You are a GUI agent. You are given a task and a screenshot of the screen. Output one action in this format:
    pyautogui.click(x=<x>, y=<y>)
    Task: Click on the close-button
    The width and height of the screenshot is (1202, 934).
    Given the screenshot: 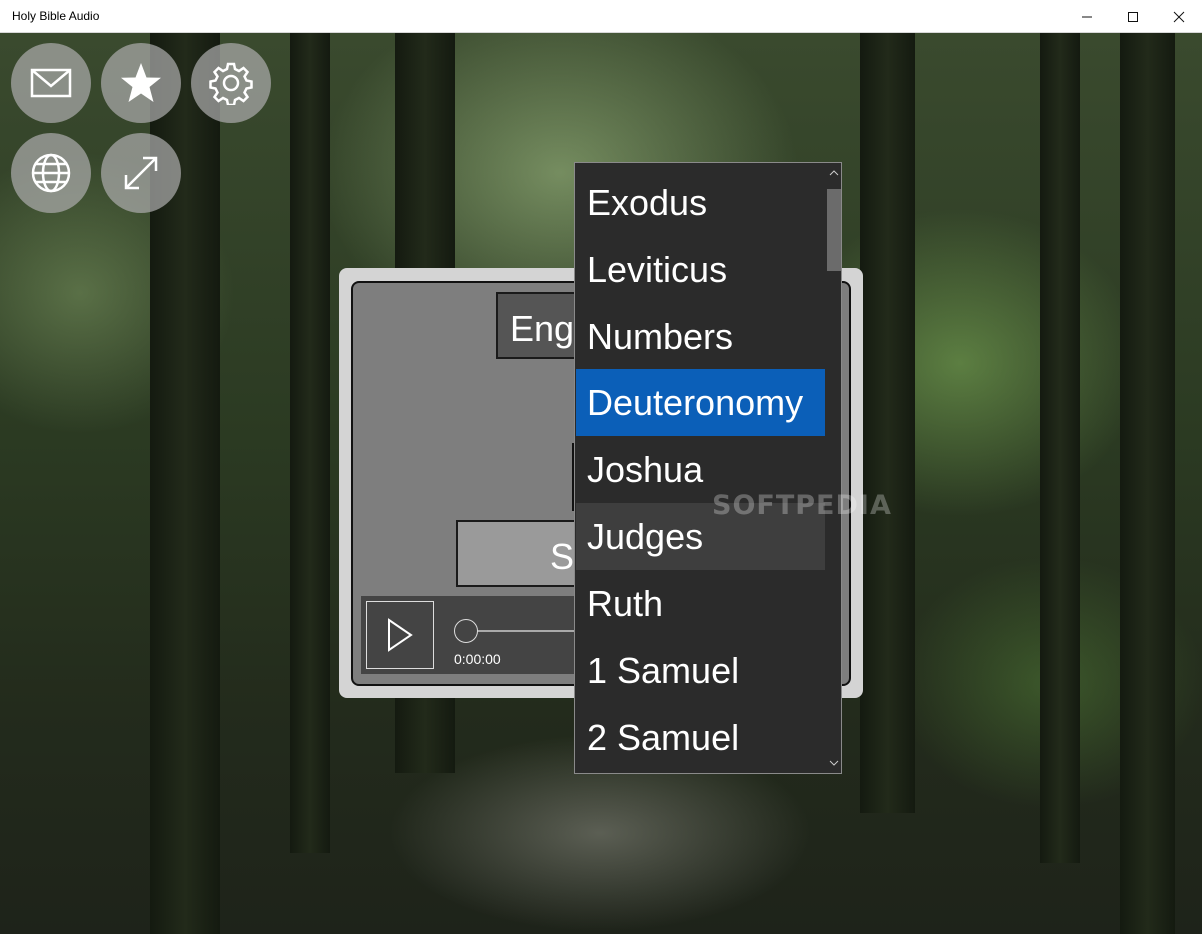 What is the action you would take?
    pyautogui.click(x=1179, y=16)
    